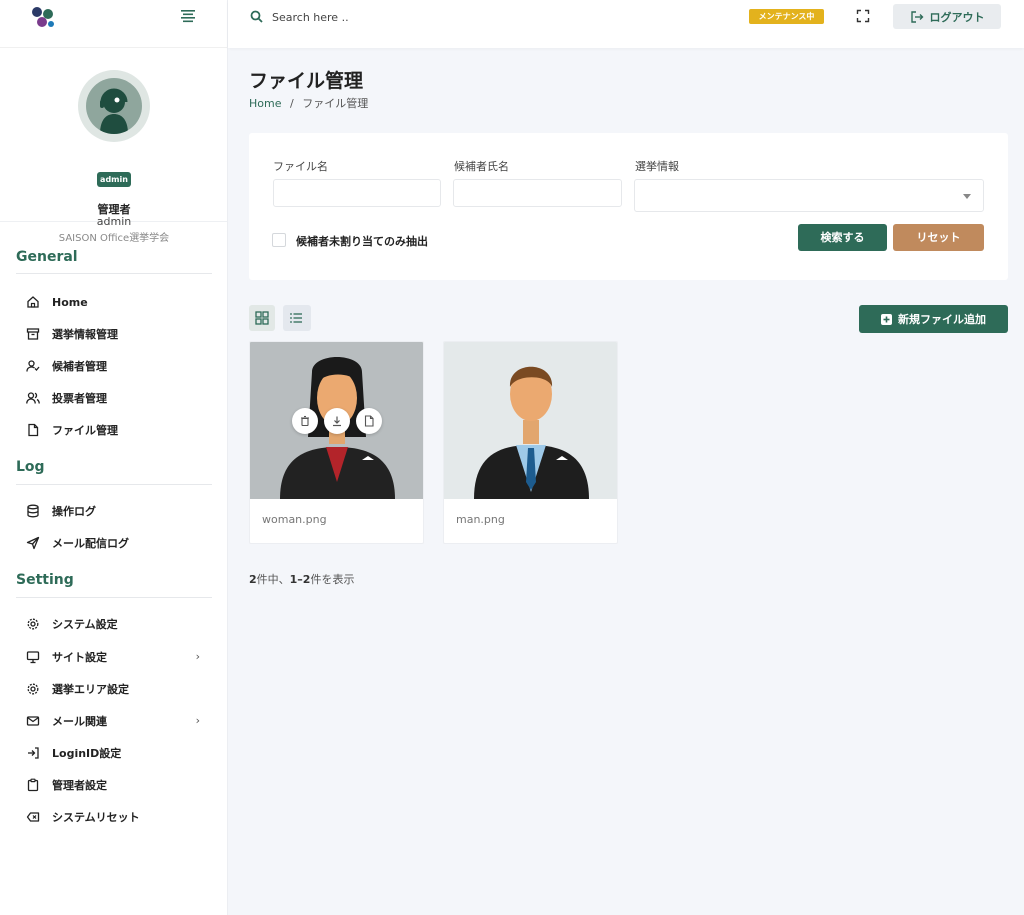  I want to click on profile-organization: SAISON Office選挙学会, so click(114, 238).